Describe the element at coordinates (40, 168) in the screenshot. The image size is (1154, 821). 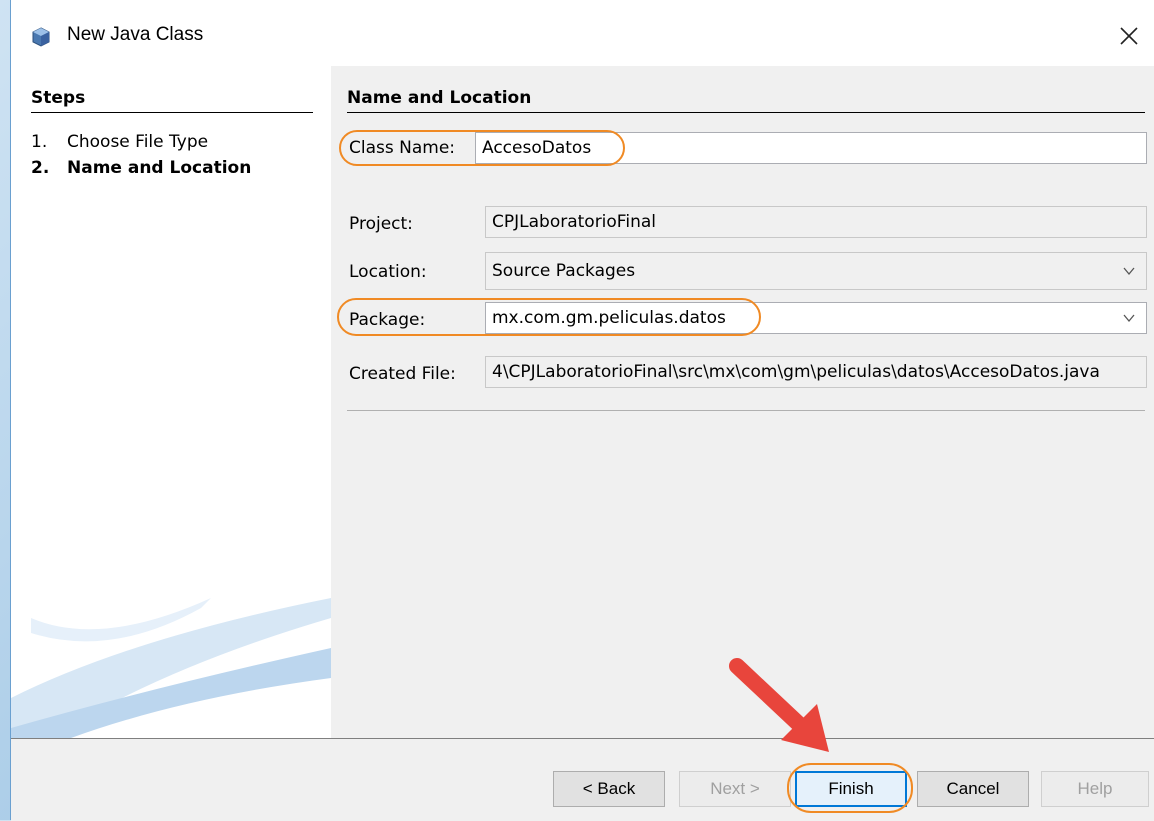
I see `step-number: 2.` at that location.